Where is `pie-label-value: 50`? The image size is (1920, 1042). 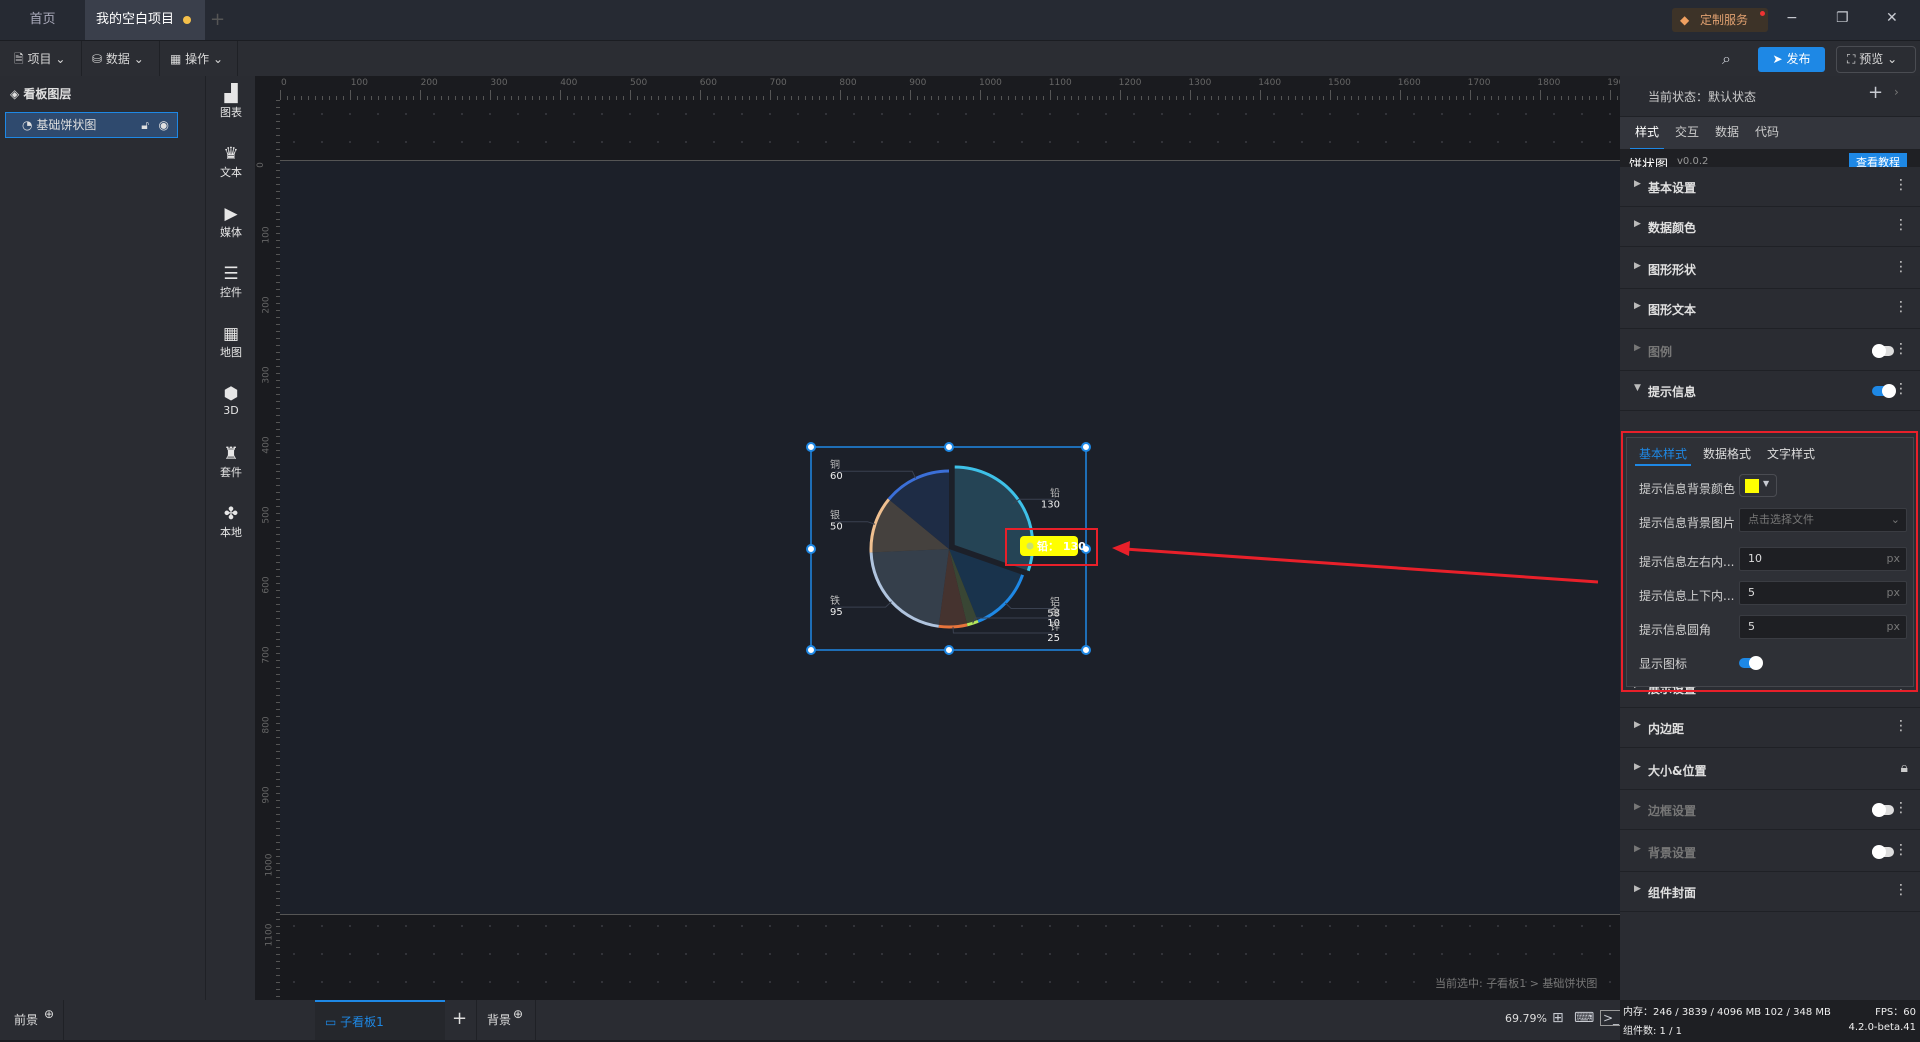 pie-label-value: 50 is located at coordinates (836, 527).